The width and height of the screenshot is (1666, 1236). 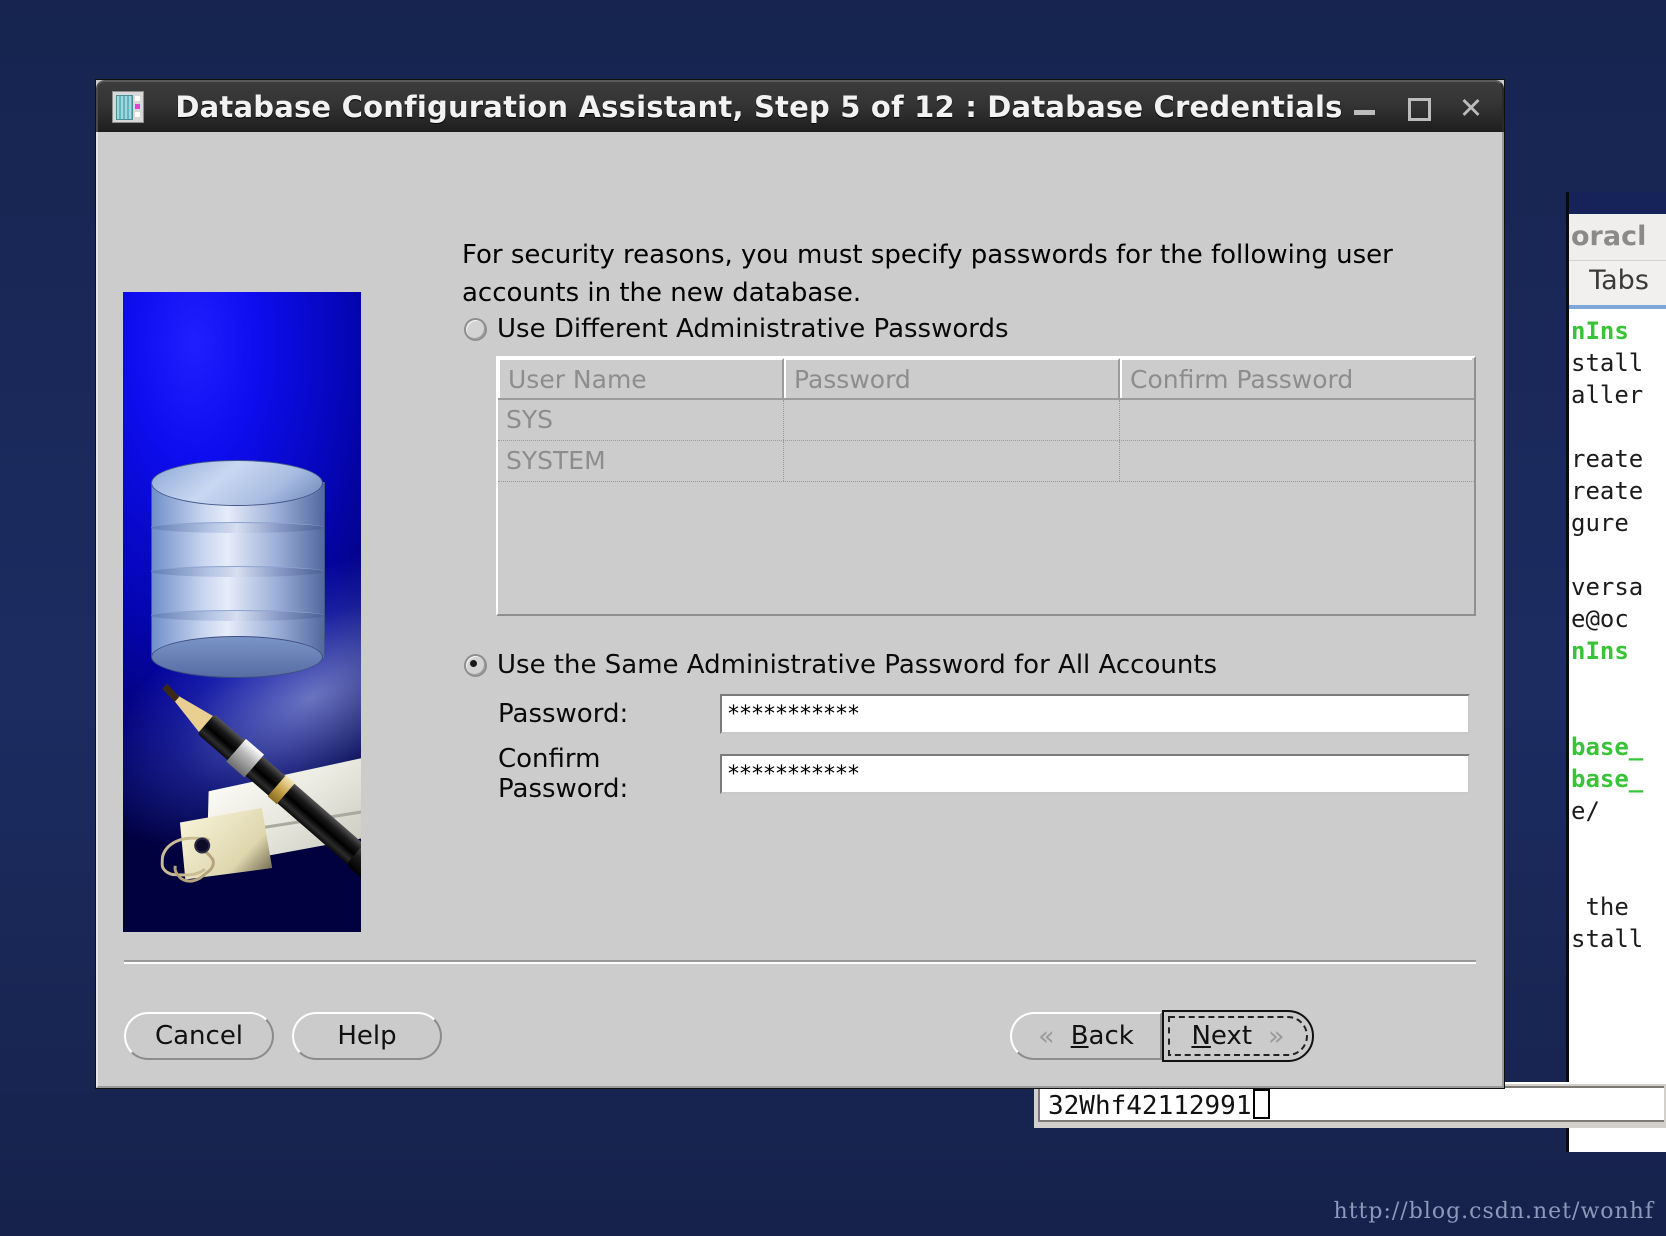 I want to click on background-text-input-value: 32Whf42112991, so click(x=1150, y=1106).